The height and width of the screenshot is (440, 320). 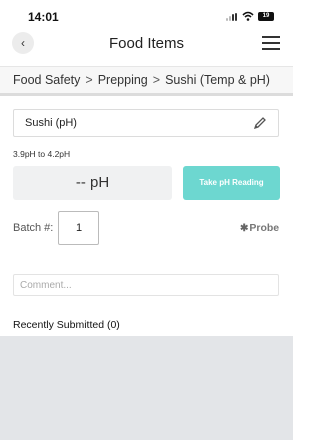 What do you see at coordinates (123, 80) in the screenshot?
I see `breadcrumb-item: Prepping` at bounding box center [123, 80].